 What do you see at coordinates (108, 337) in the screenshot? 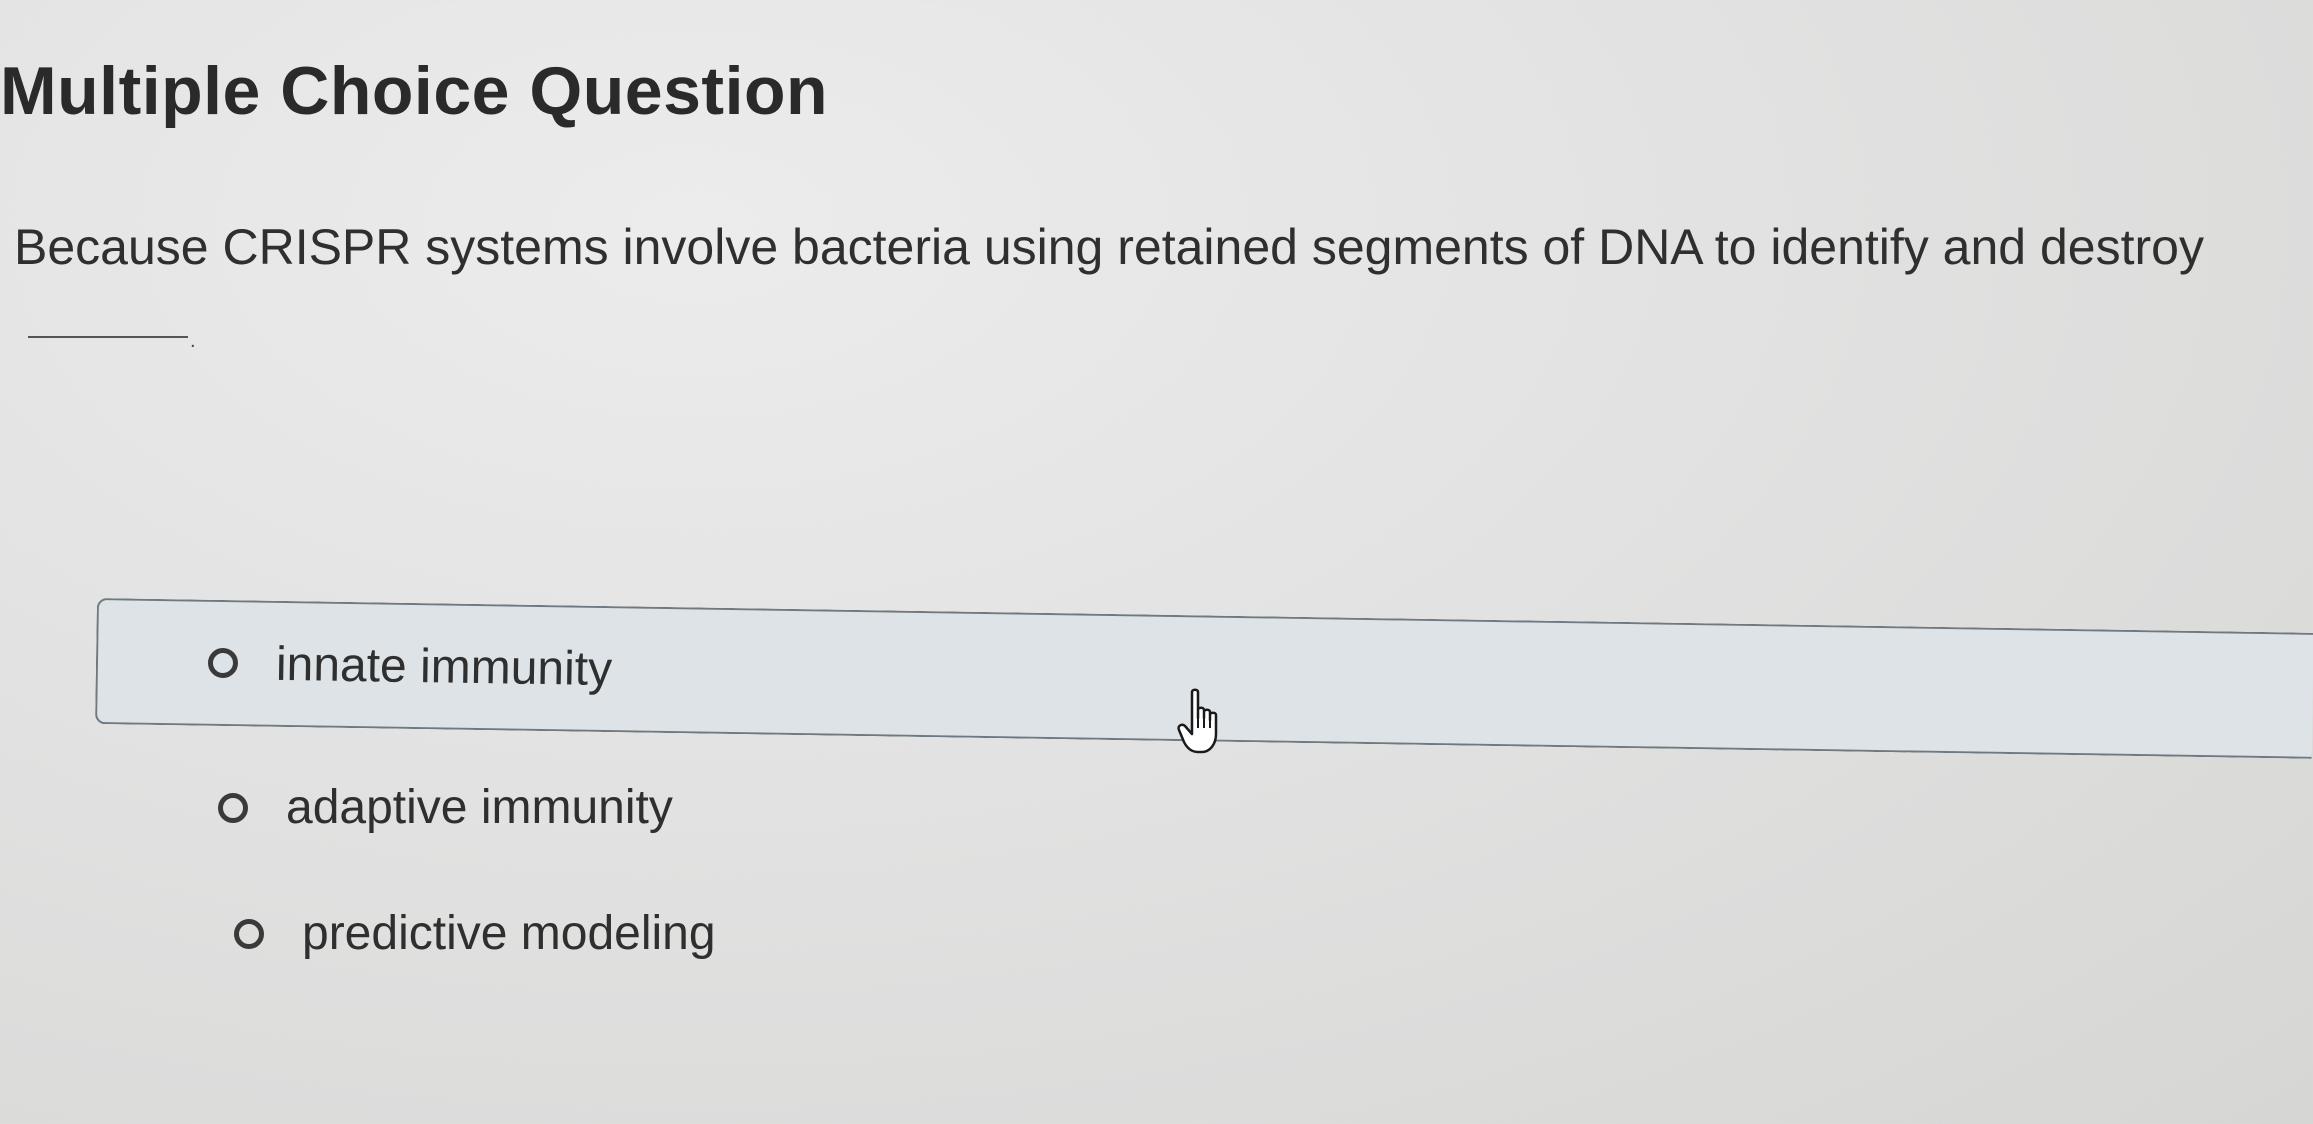
I see `answer-blank` at bounding box center [108, 337].